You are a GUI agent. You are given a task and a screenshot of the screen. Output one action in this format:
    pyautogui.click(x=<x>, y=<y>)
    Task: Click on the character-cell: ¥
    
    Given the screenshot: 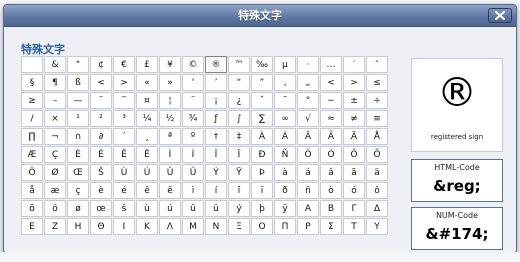 What is the action you would take?
    pyautogui.click(x=170, y=64)
    